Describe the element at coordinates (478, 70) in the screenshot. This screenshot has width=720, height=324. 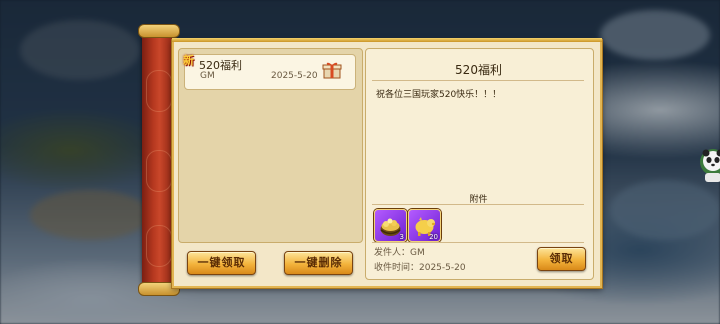
I see `detail-title: 520福利` at that location.